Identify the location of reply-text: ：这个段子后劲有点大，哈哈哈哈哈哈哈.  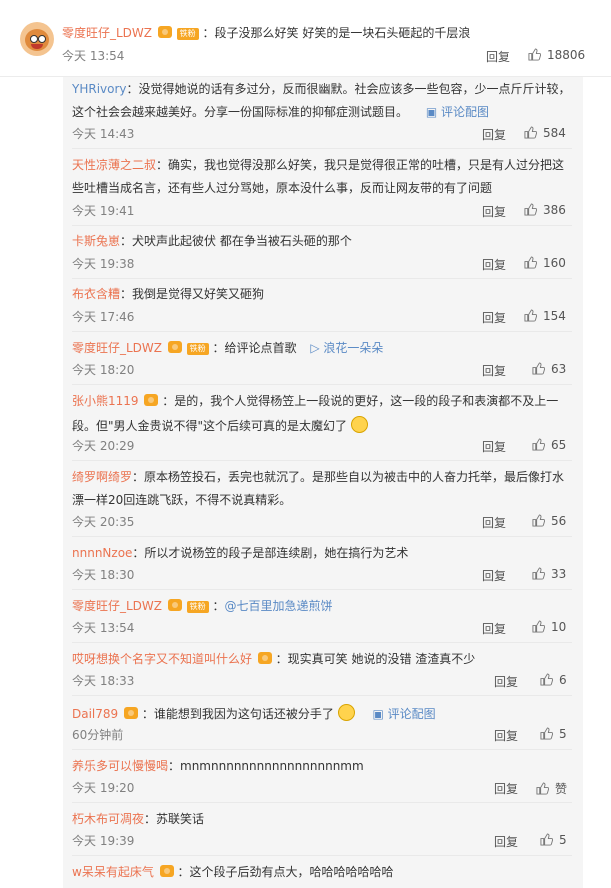
(285, 872).